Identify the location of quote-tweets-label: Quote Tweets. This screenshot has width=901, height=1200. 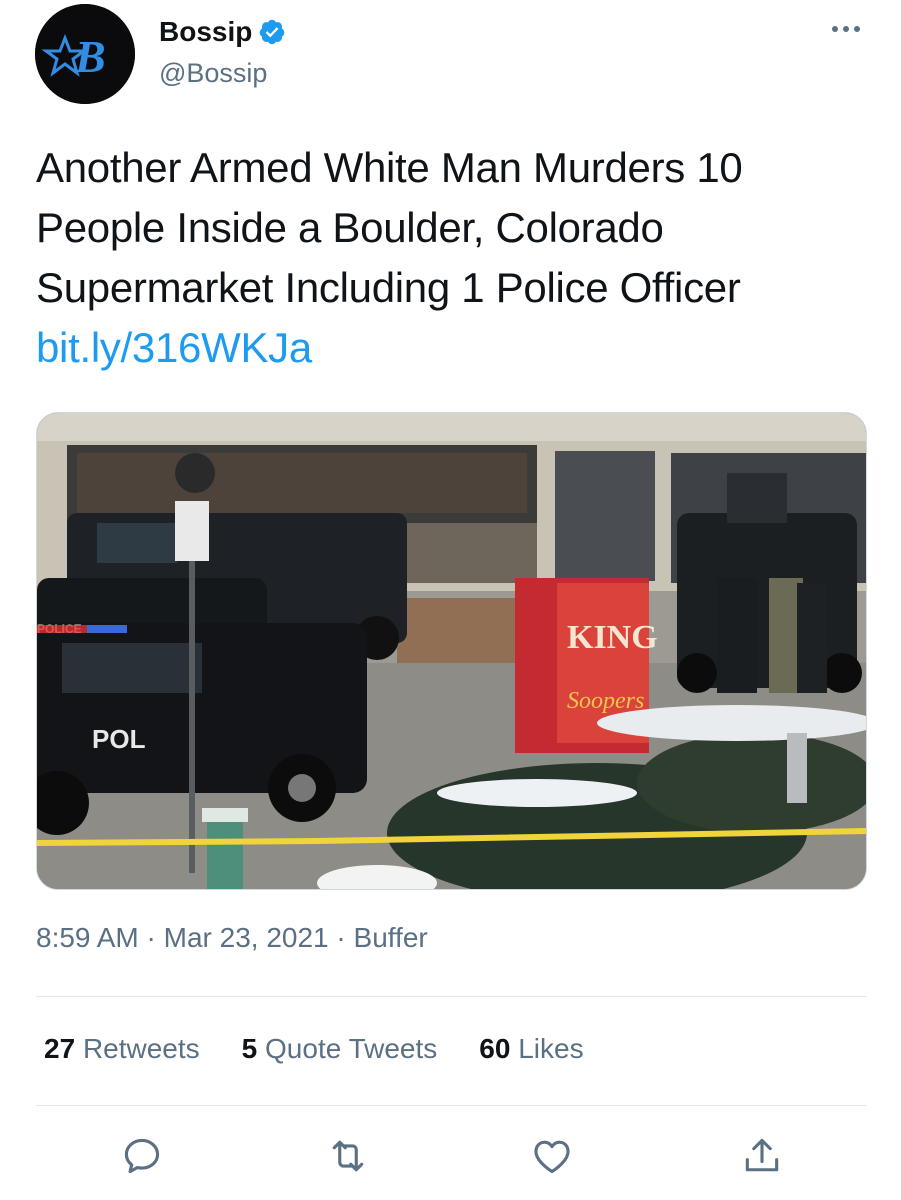
(351, 1048).